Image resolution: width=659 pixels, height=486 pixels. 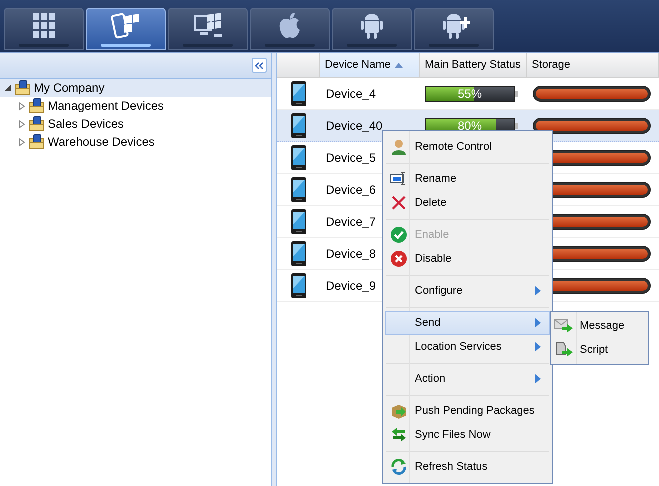 I want to click on device-name: Device_6, so click(x=351, y=189).